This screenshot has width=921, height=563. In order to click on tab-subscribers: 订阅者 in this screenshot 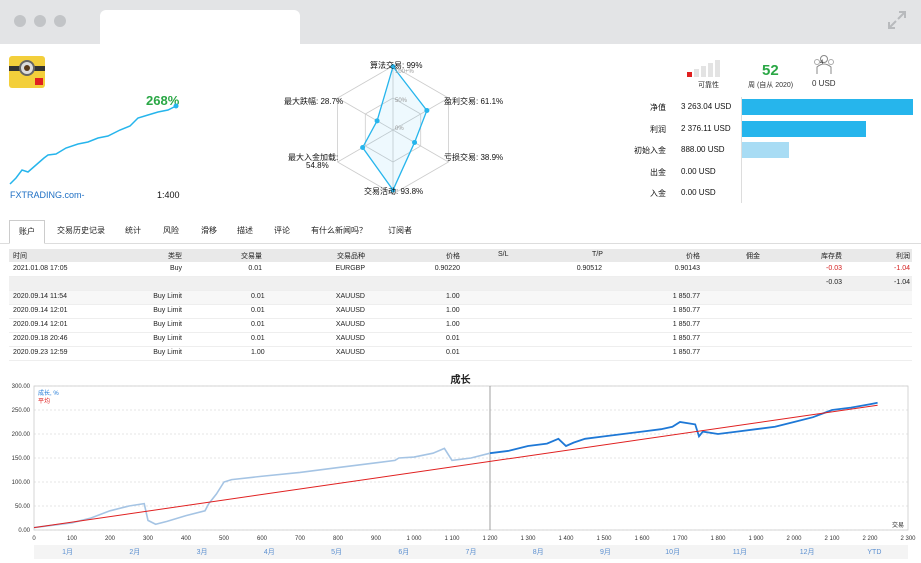, I will do `click(400, 231)`.